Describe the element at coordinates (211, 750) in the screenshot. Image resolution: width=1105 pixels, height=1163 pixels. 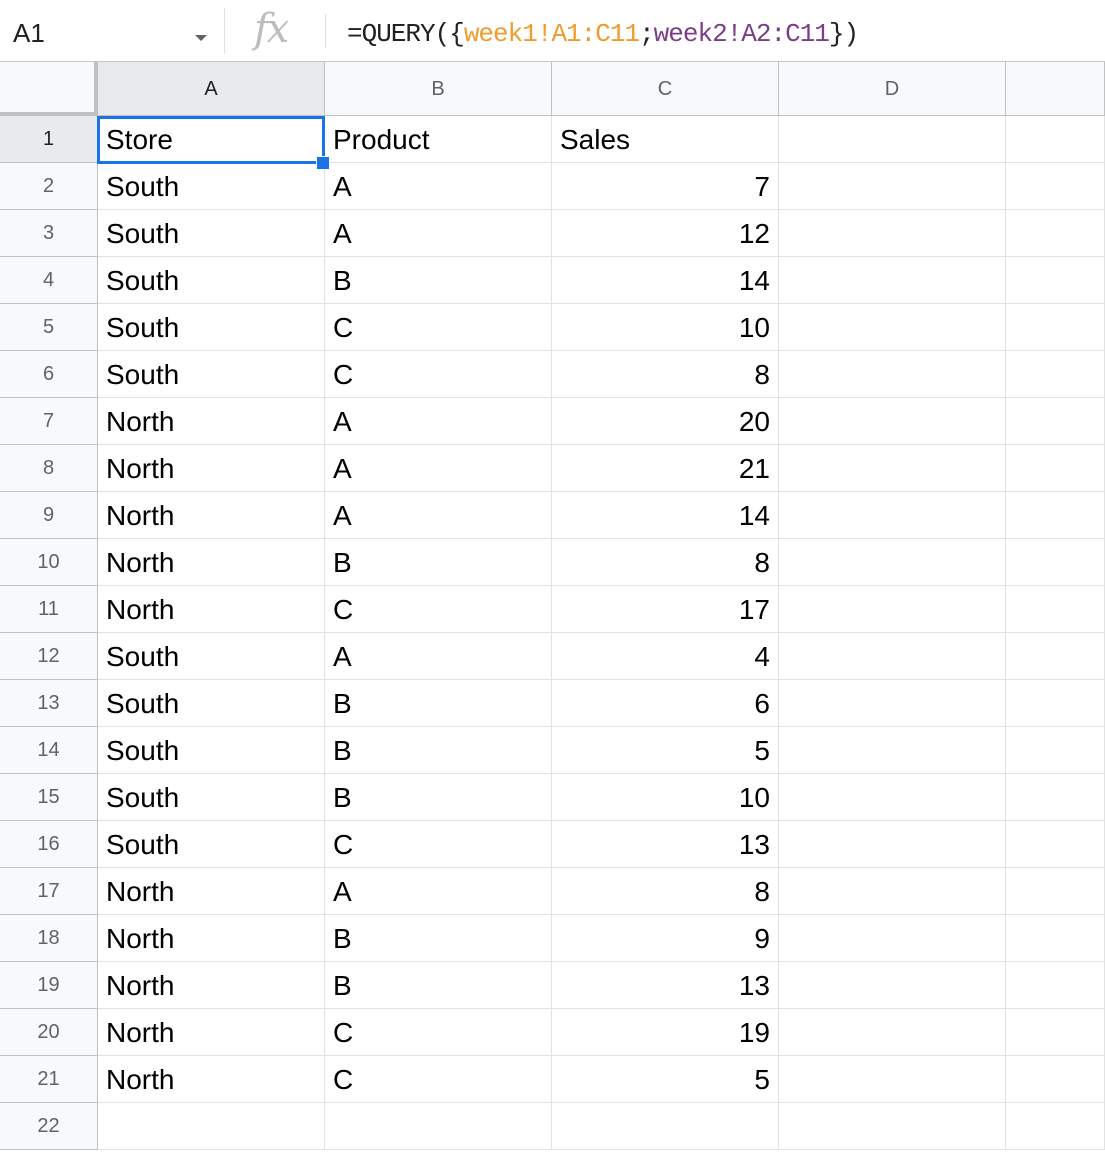
I see `cell-a14: South` at that location.